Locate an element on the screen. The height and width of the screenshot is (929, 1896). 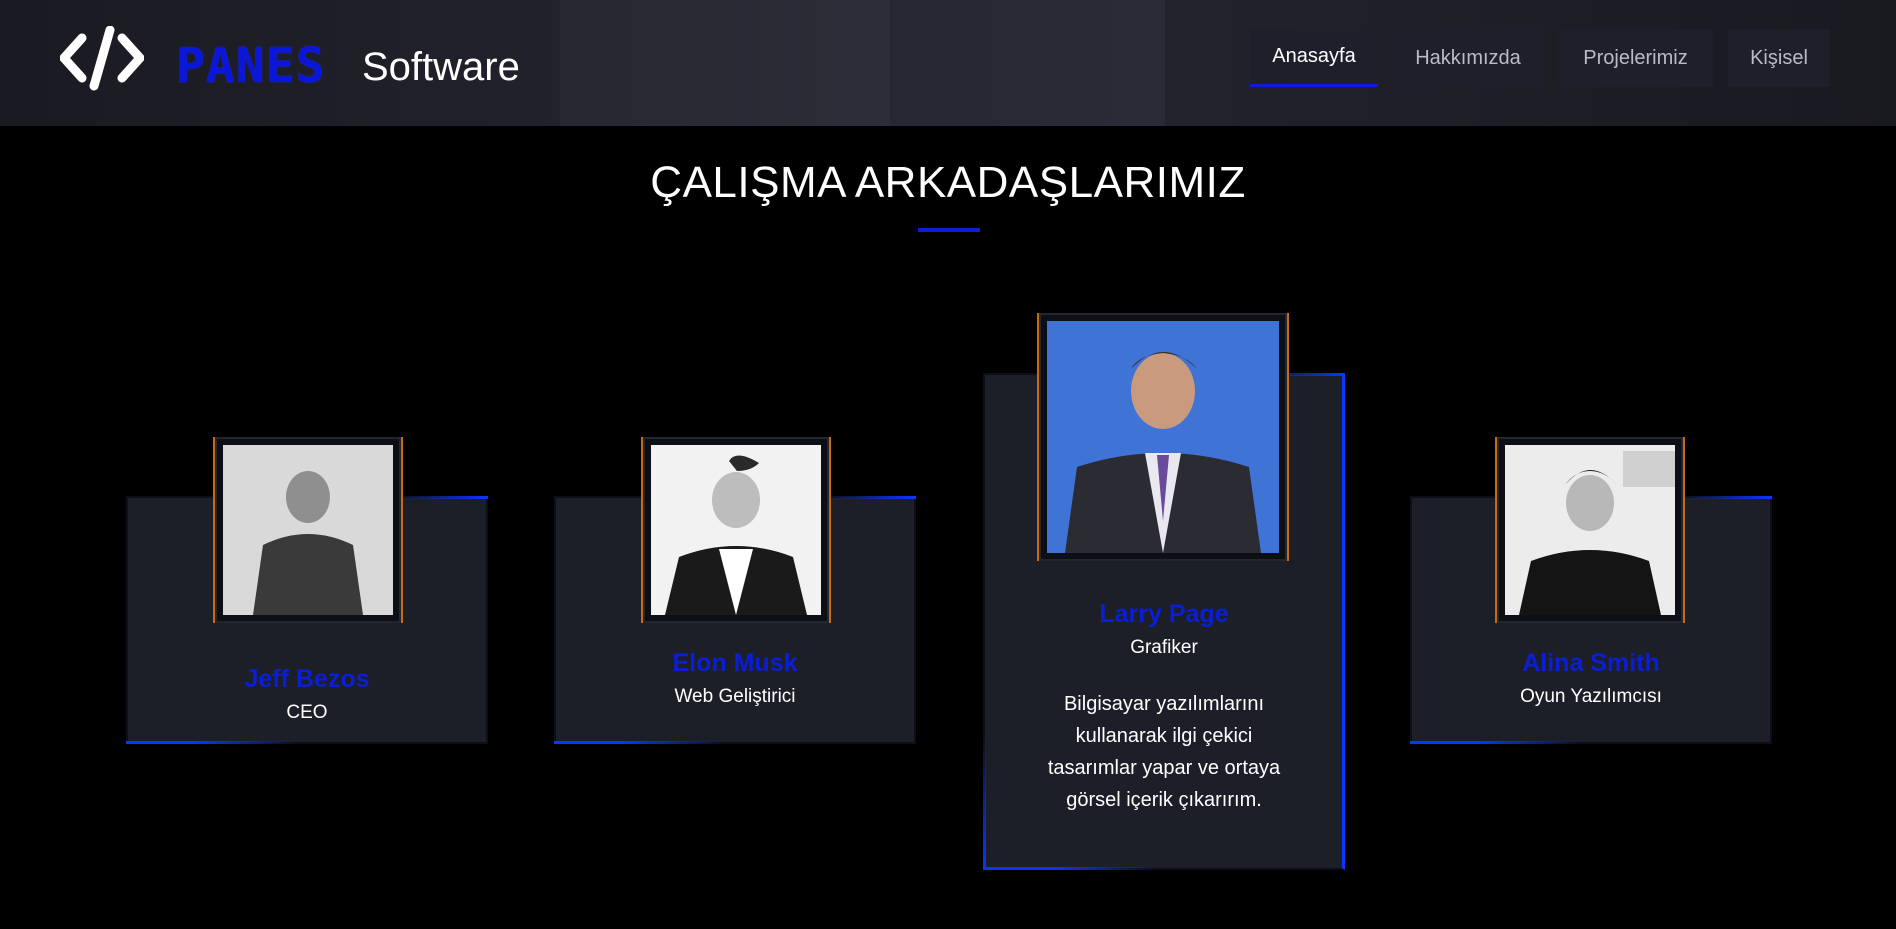
team-member-role: Grafiker is located at coordinates (1164, 647).